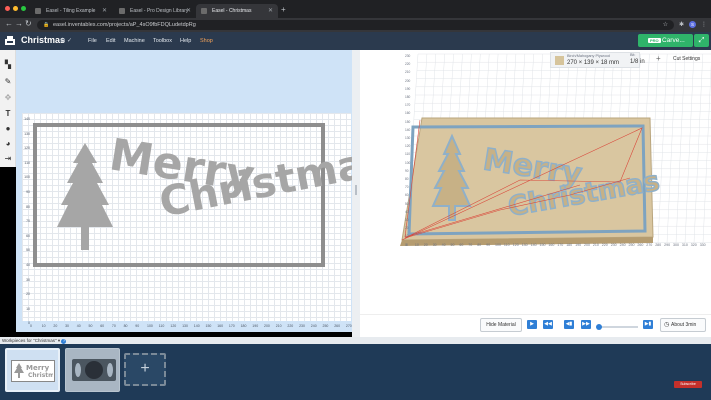 This screenshot has height=400, width=711. Describe the element at coordinates (8, 82) in the screenshot. I see `pen-icon: ✎` at that location.